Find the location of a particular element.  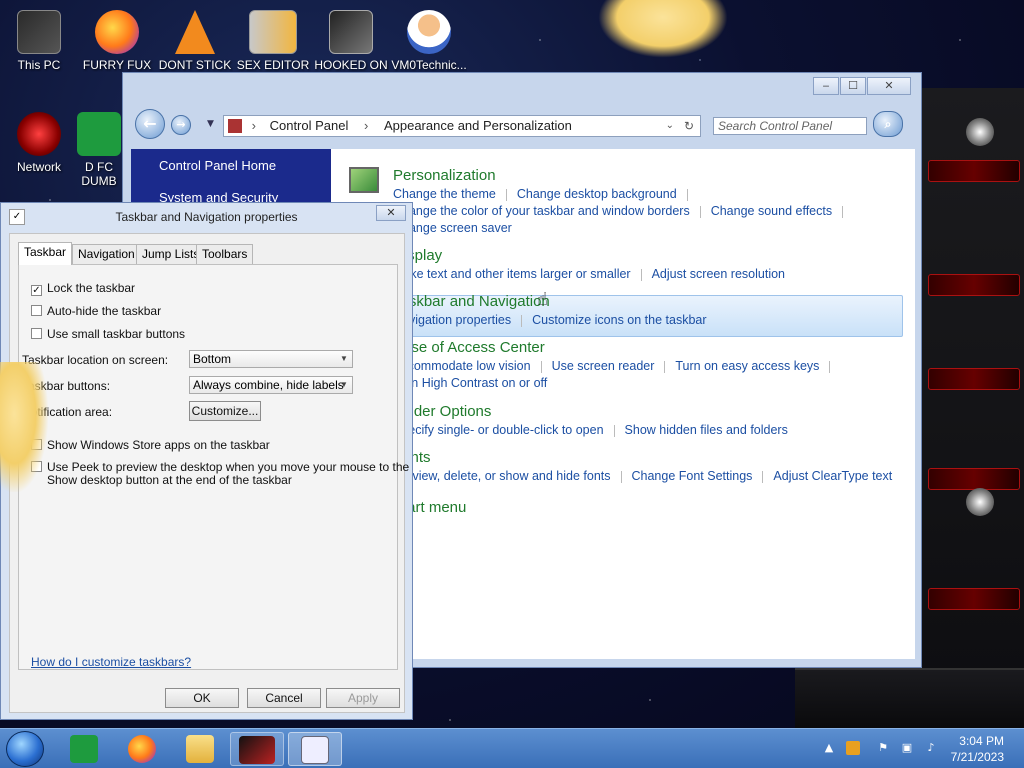

small-buttons-row: Use small taskbar buttons is located at coordinates (108, 334).